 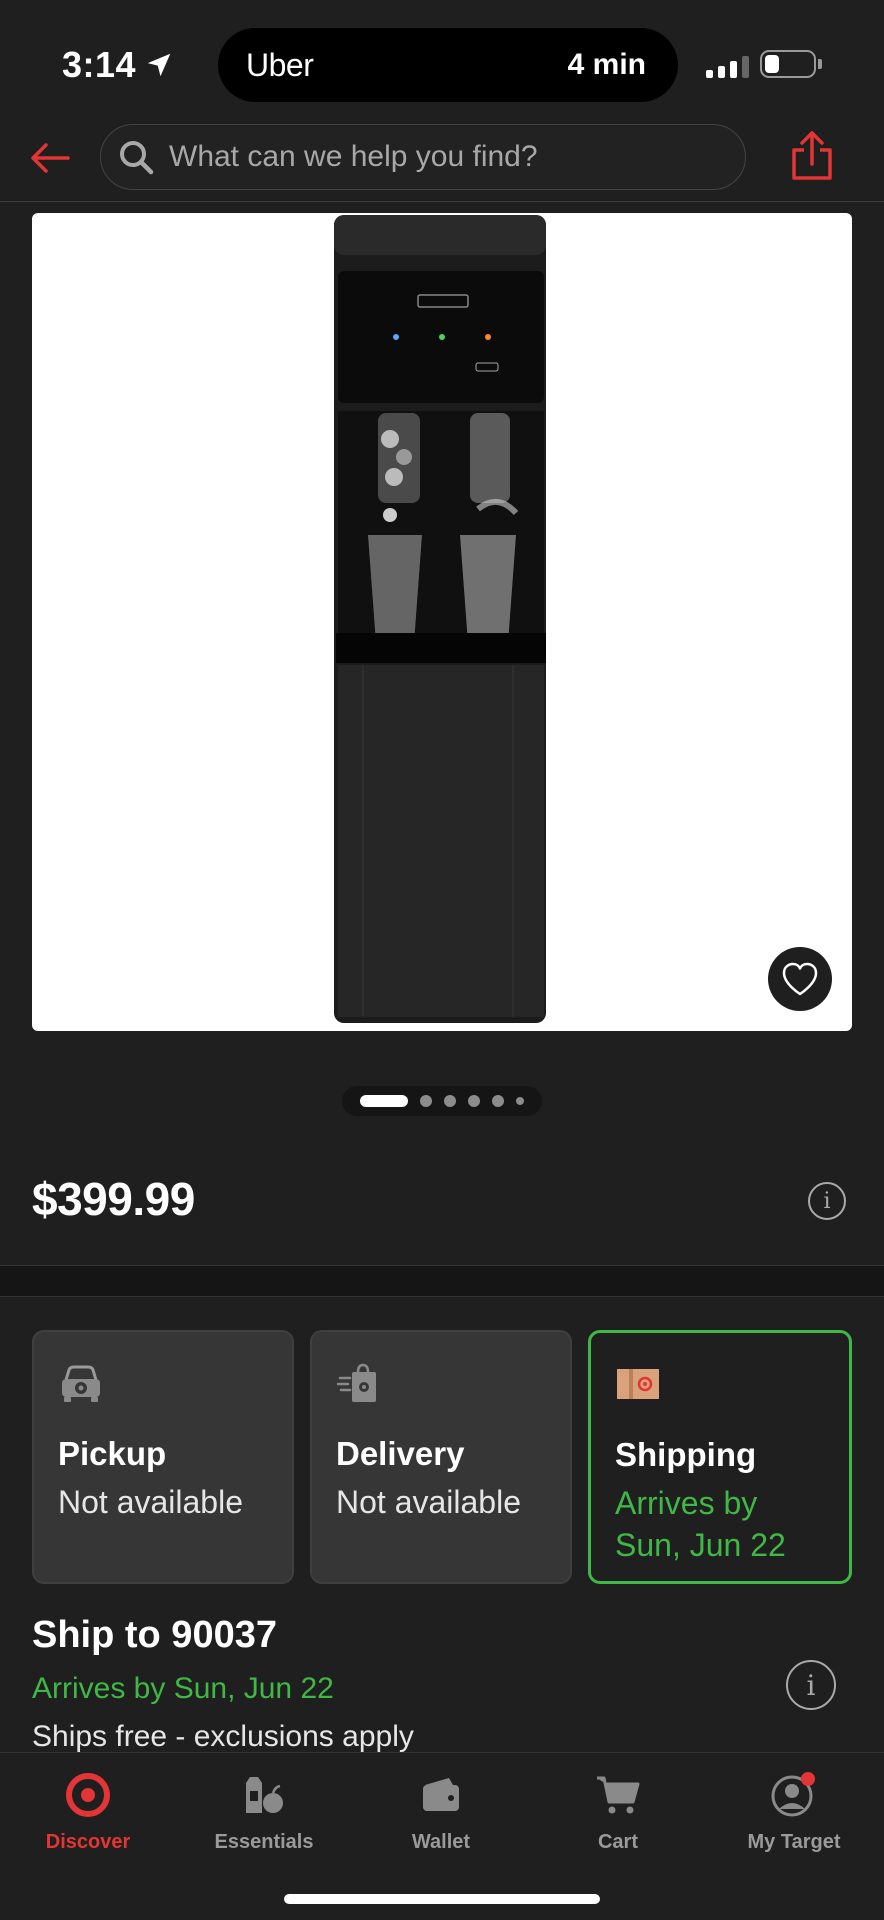 I want to click on tab-wallet: Wallet, so click(x=441, y=1810).